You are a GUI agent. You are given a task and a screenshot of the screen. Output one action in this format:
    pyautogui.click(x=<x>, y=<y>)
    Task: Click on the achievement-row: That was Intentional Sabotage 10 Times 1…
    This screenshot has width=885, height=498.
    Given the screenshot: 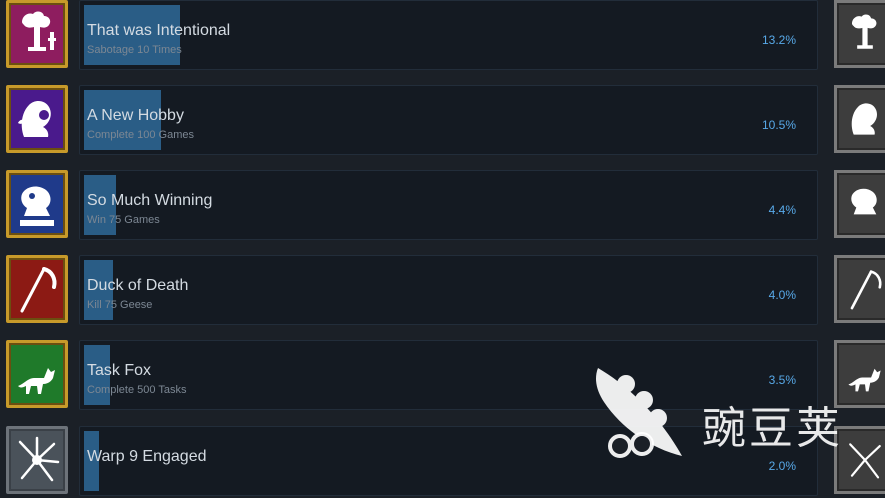 What is the action you would take?
    pyautogui.click(x=442, y=36)
    